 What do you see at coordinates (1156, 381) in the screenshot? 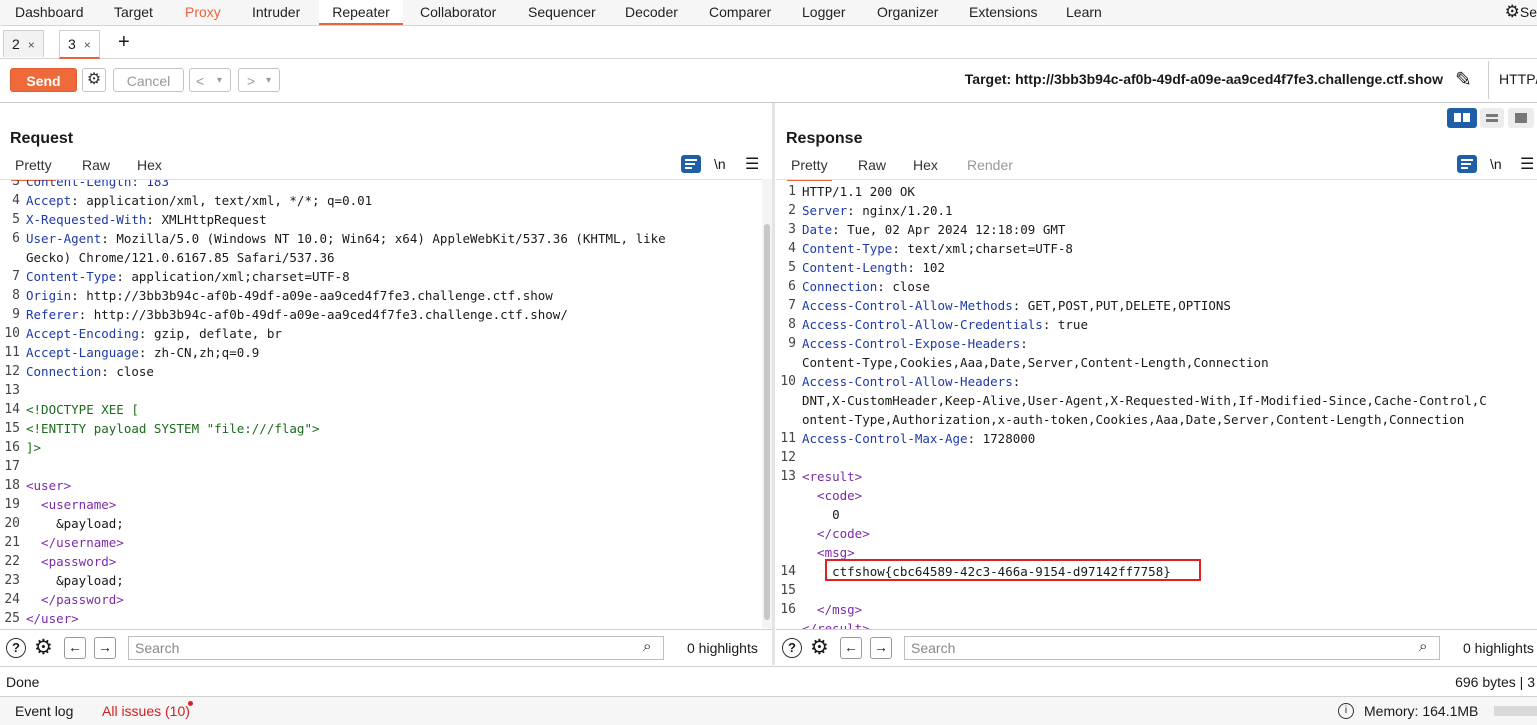
I see `code-line: 10 Access-Control-Allow-Headers:` at bounding box center [1156, 381].